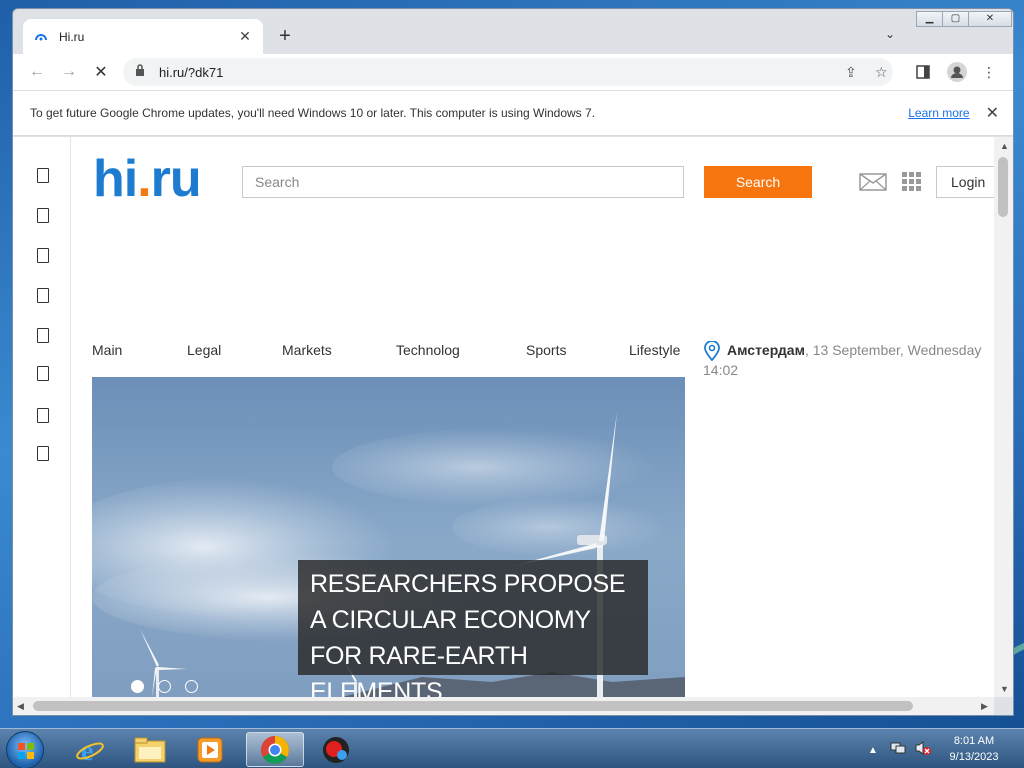 The height and width of the screenshot is (768, 1024). Describe the element at coordinates (508, 72) in the screenshot. I see `address-bar: hi.ru/?dk71 ⇪ ☆` at that location.